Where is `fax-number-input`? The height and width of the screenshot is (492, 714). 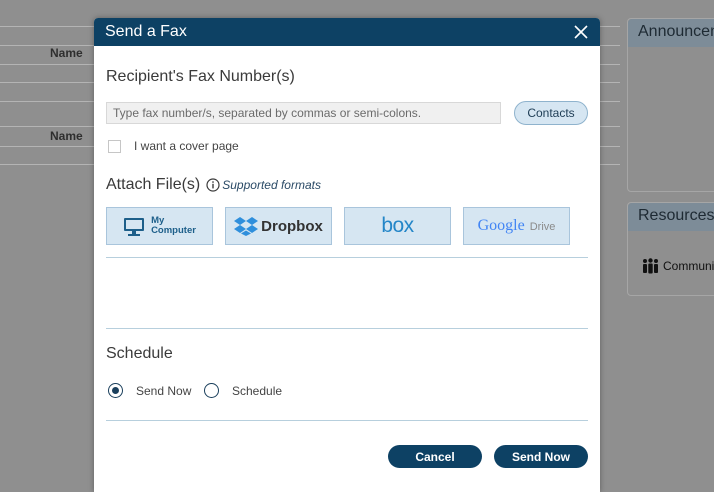
fax-number-input is located at coordinates (303, 113).